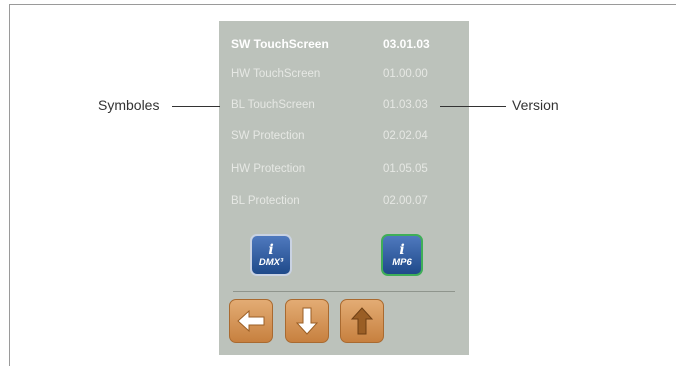 The width and height of the screenshot is (676, 366). What do you see at coordinates (405, 201) in the screenshot?
I see `row-version: 02.00.07` at bounding box center [405, 201].